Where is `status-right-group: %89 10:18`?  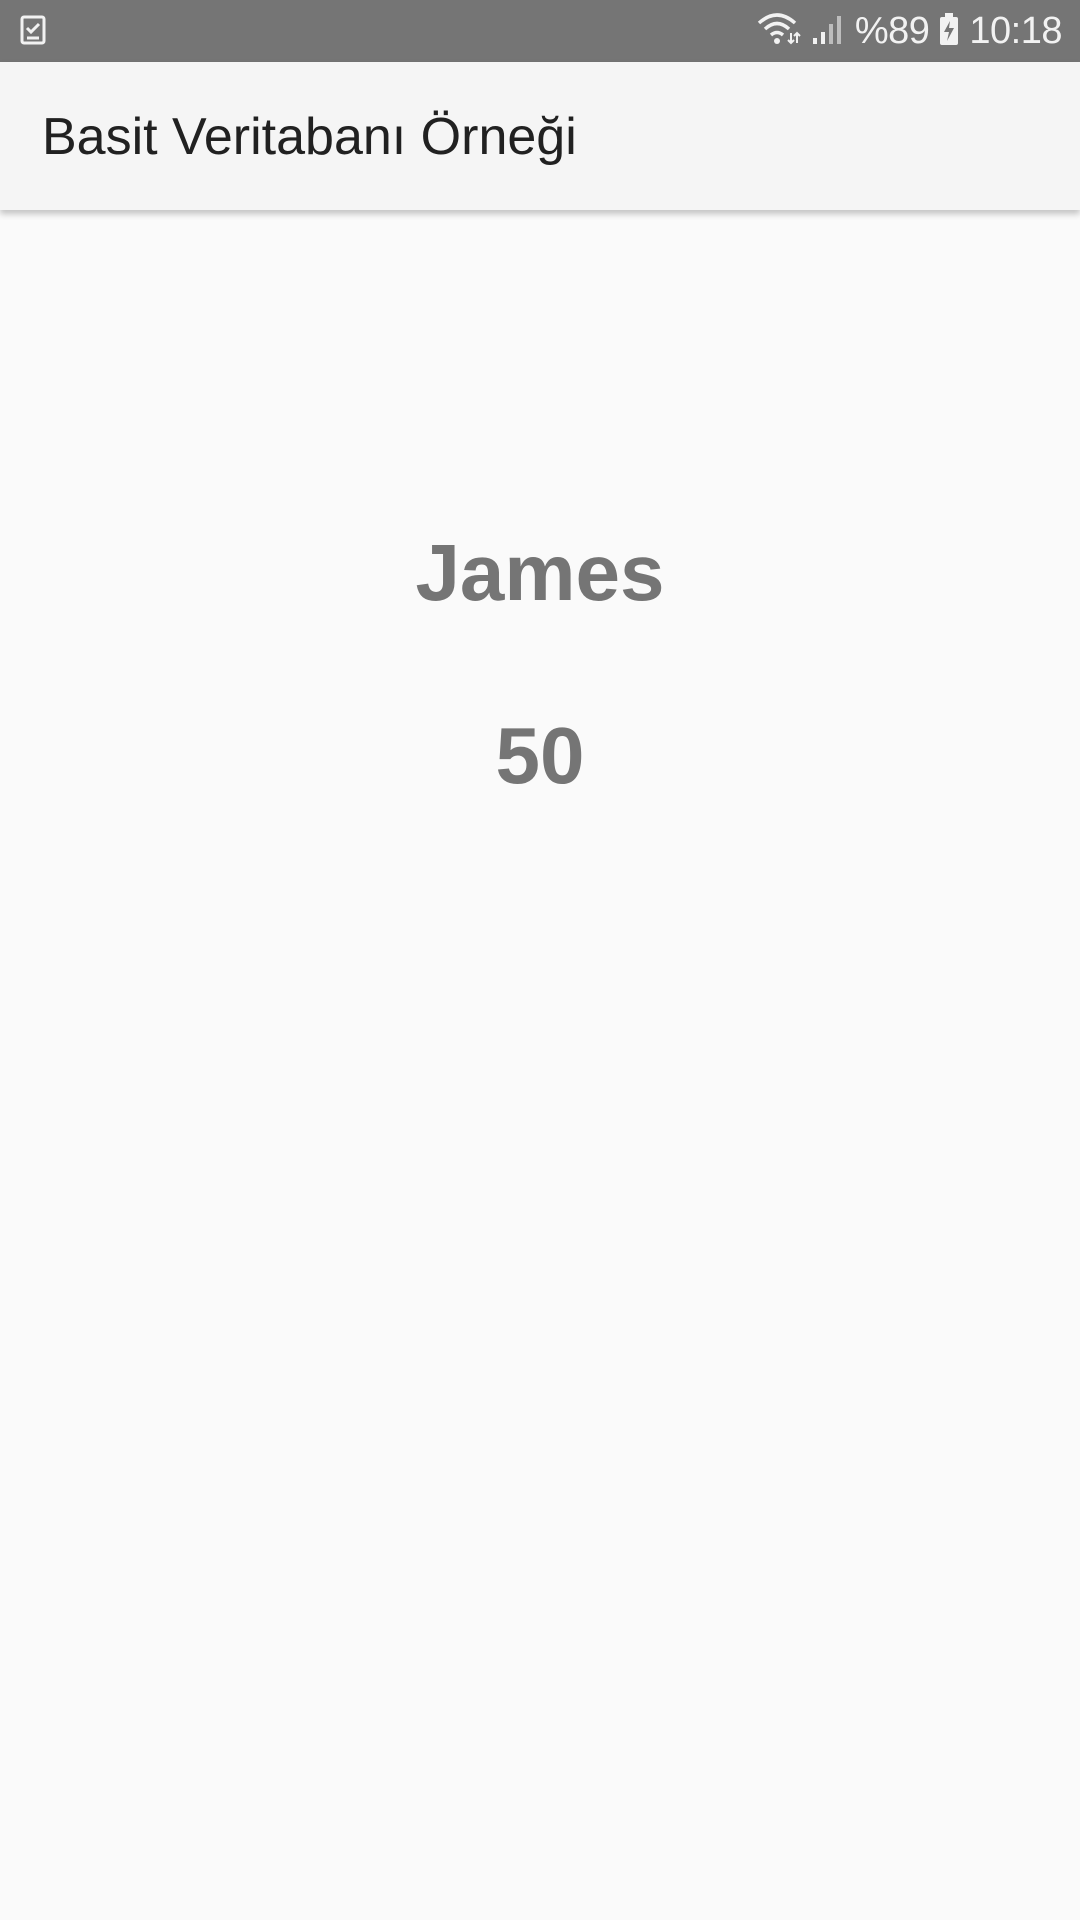 status-right-group: %89 10:18 is located at coordinates (909, 31).